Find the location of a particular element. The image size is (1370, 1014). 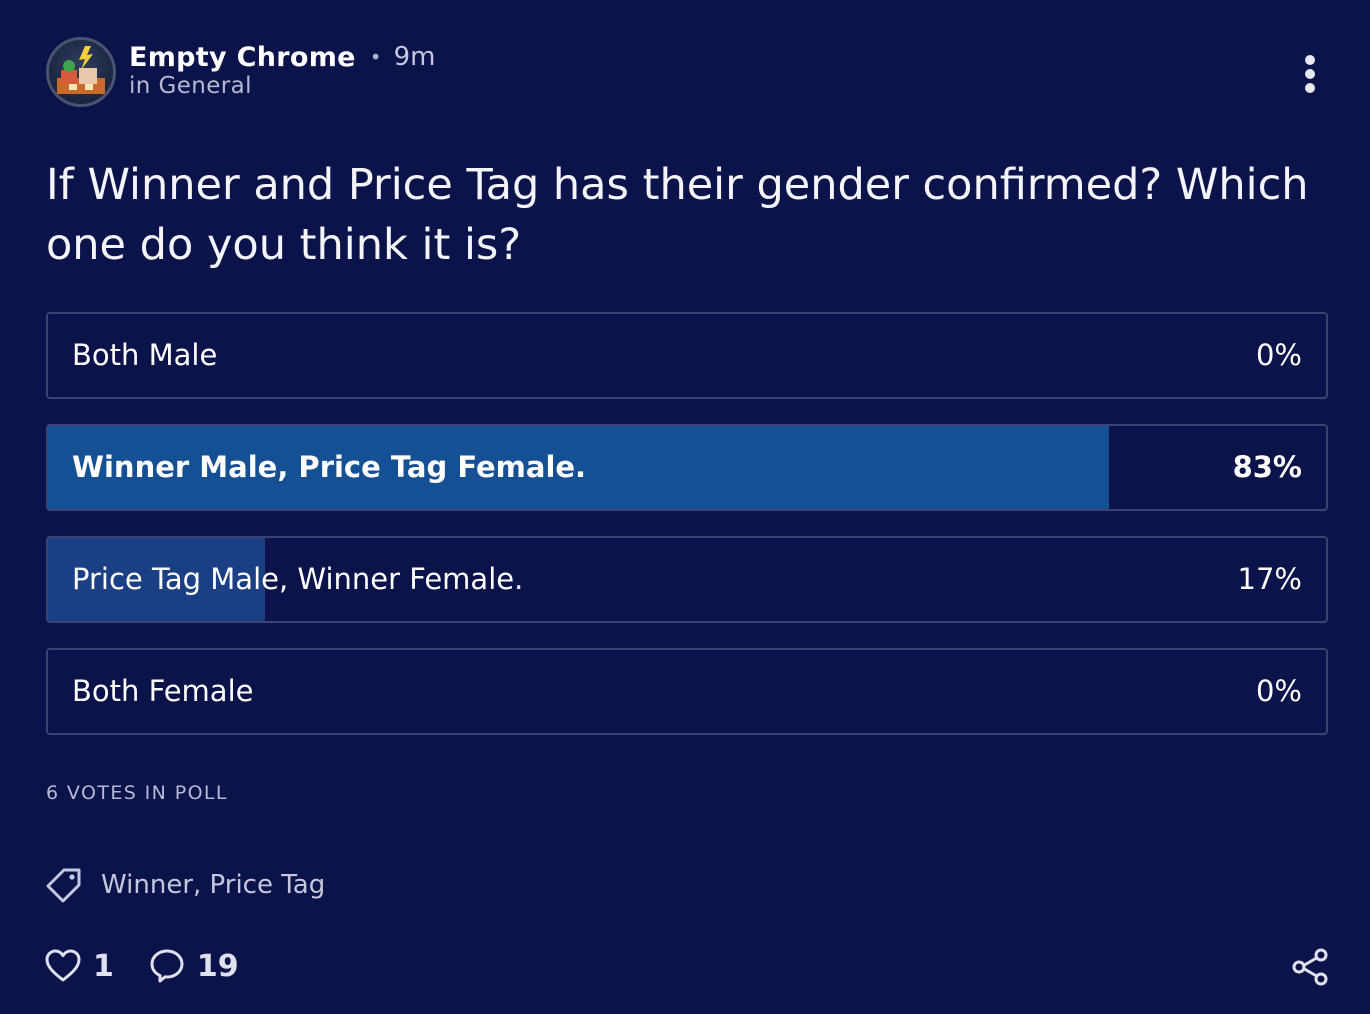

poll-option: Winner Male, Price Tag Female. 83% is located at coordinates (687, 467).